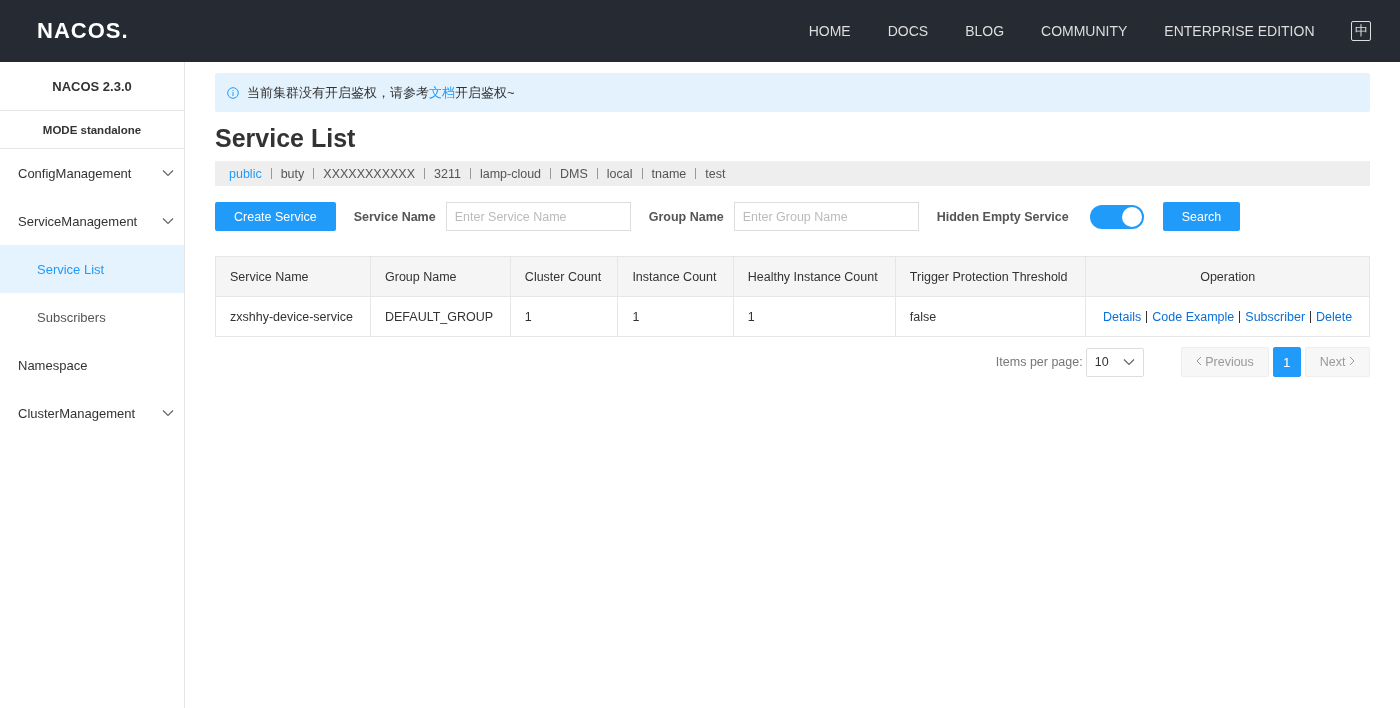 Image resolution: width=1400 pixels, height=708 pixels. I want to click on service-name-field: Enter Service Name, so click(538, 216).